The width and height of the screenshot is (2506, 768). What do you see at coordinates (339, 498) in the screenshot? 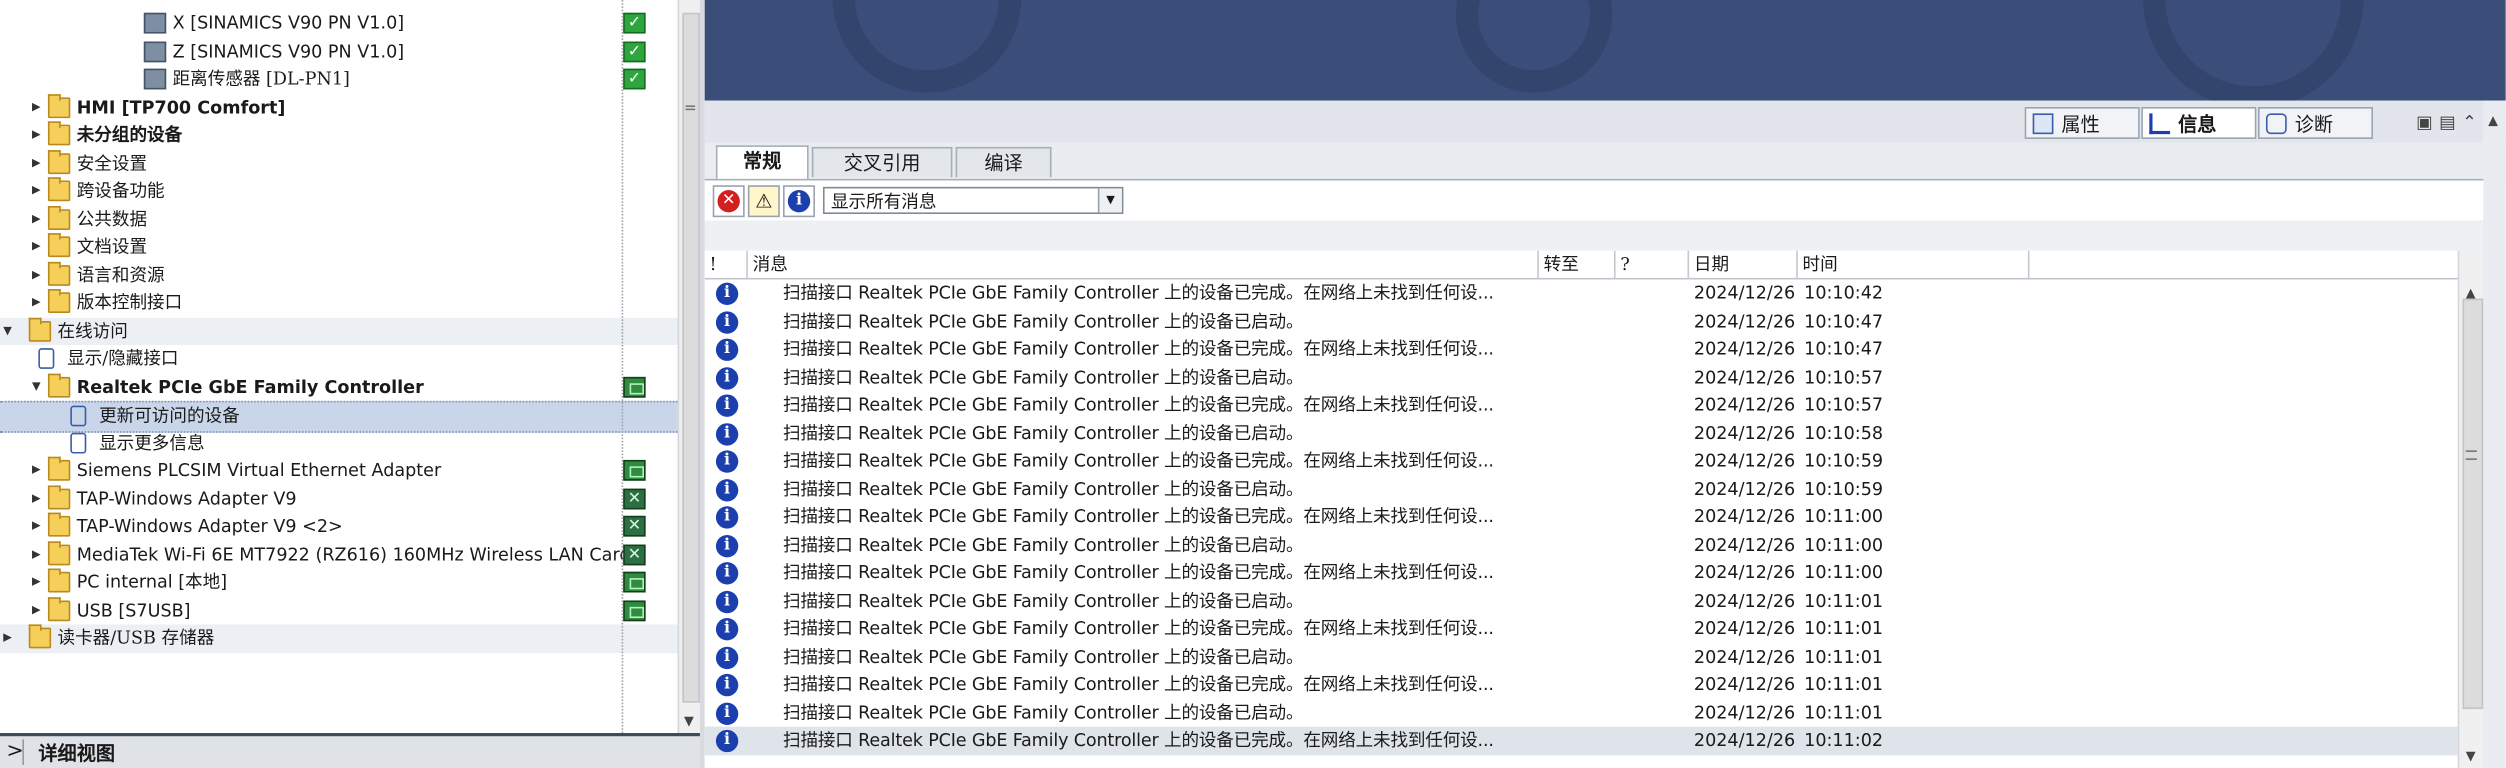
I see `tree-item: ▶ TAP-Windows Adapter V9 ✕` at bounding box center [339, 498].